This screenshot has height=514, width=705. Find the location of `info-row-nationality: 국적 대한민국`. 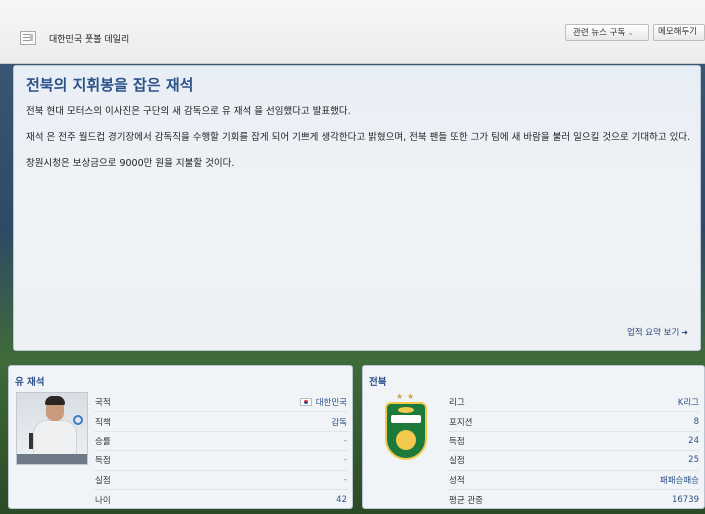

info-row-nationality: 국적 대한민국 is located at coordinates (221, 403).